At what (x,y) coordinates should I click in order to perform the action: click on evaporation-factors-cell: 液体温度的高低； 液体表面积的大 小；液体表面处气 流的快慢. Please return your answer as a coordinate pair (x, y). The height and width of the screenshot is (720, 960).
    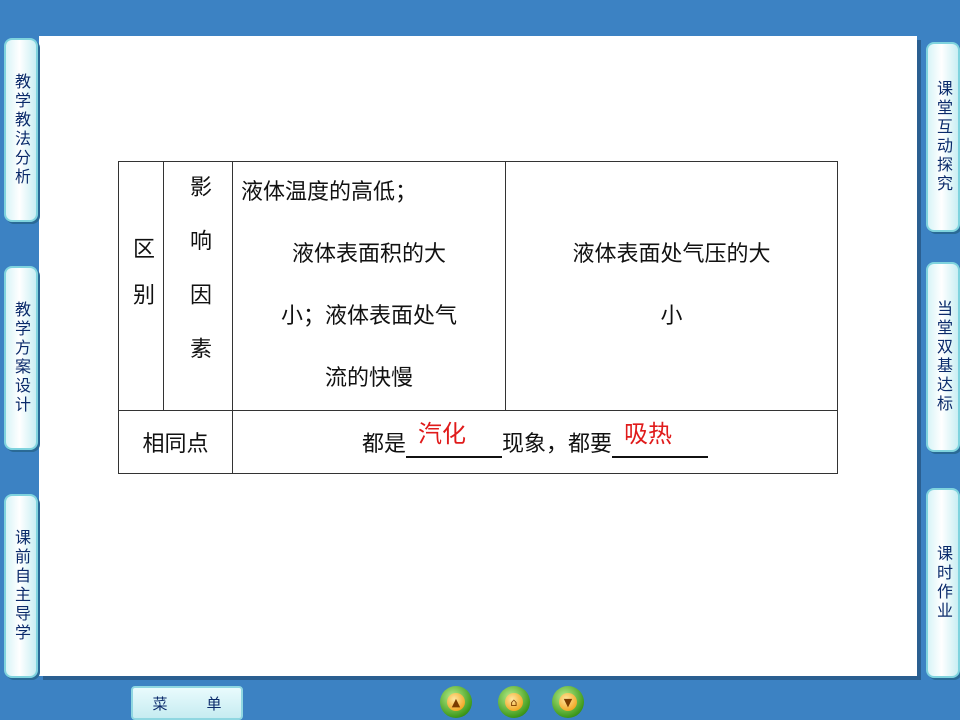
    Looking at the image, I should click on (369, 286).